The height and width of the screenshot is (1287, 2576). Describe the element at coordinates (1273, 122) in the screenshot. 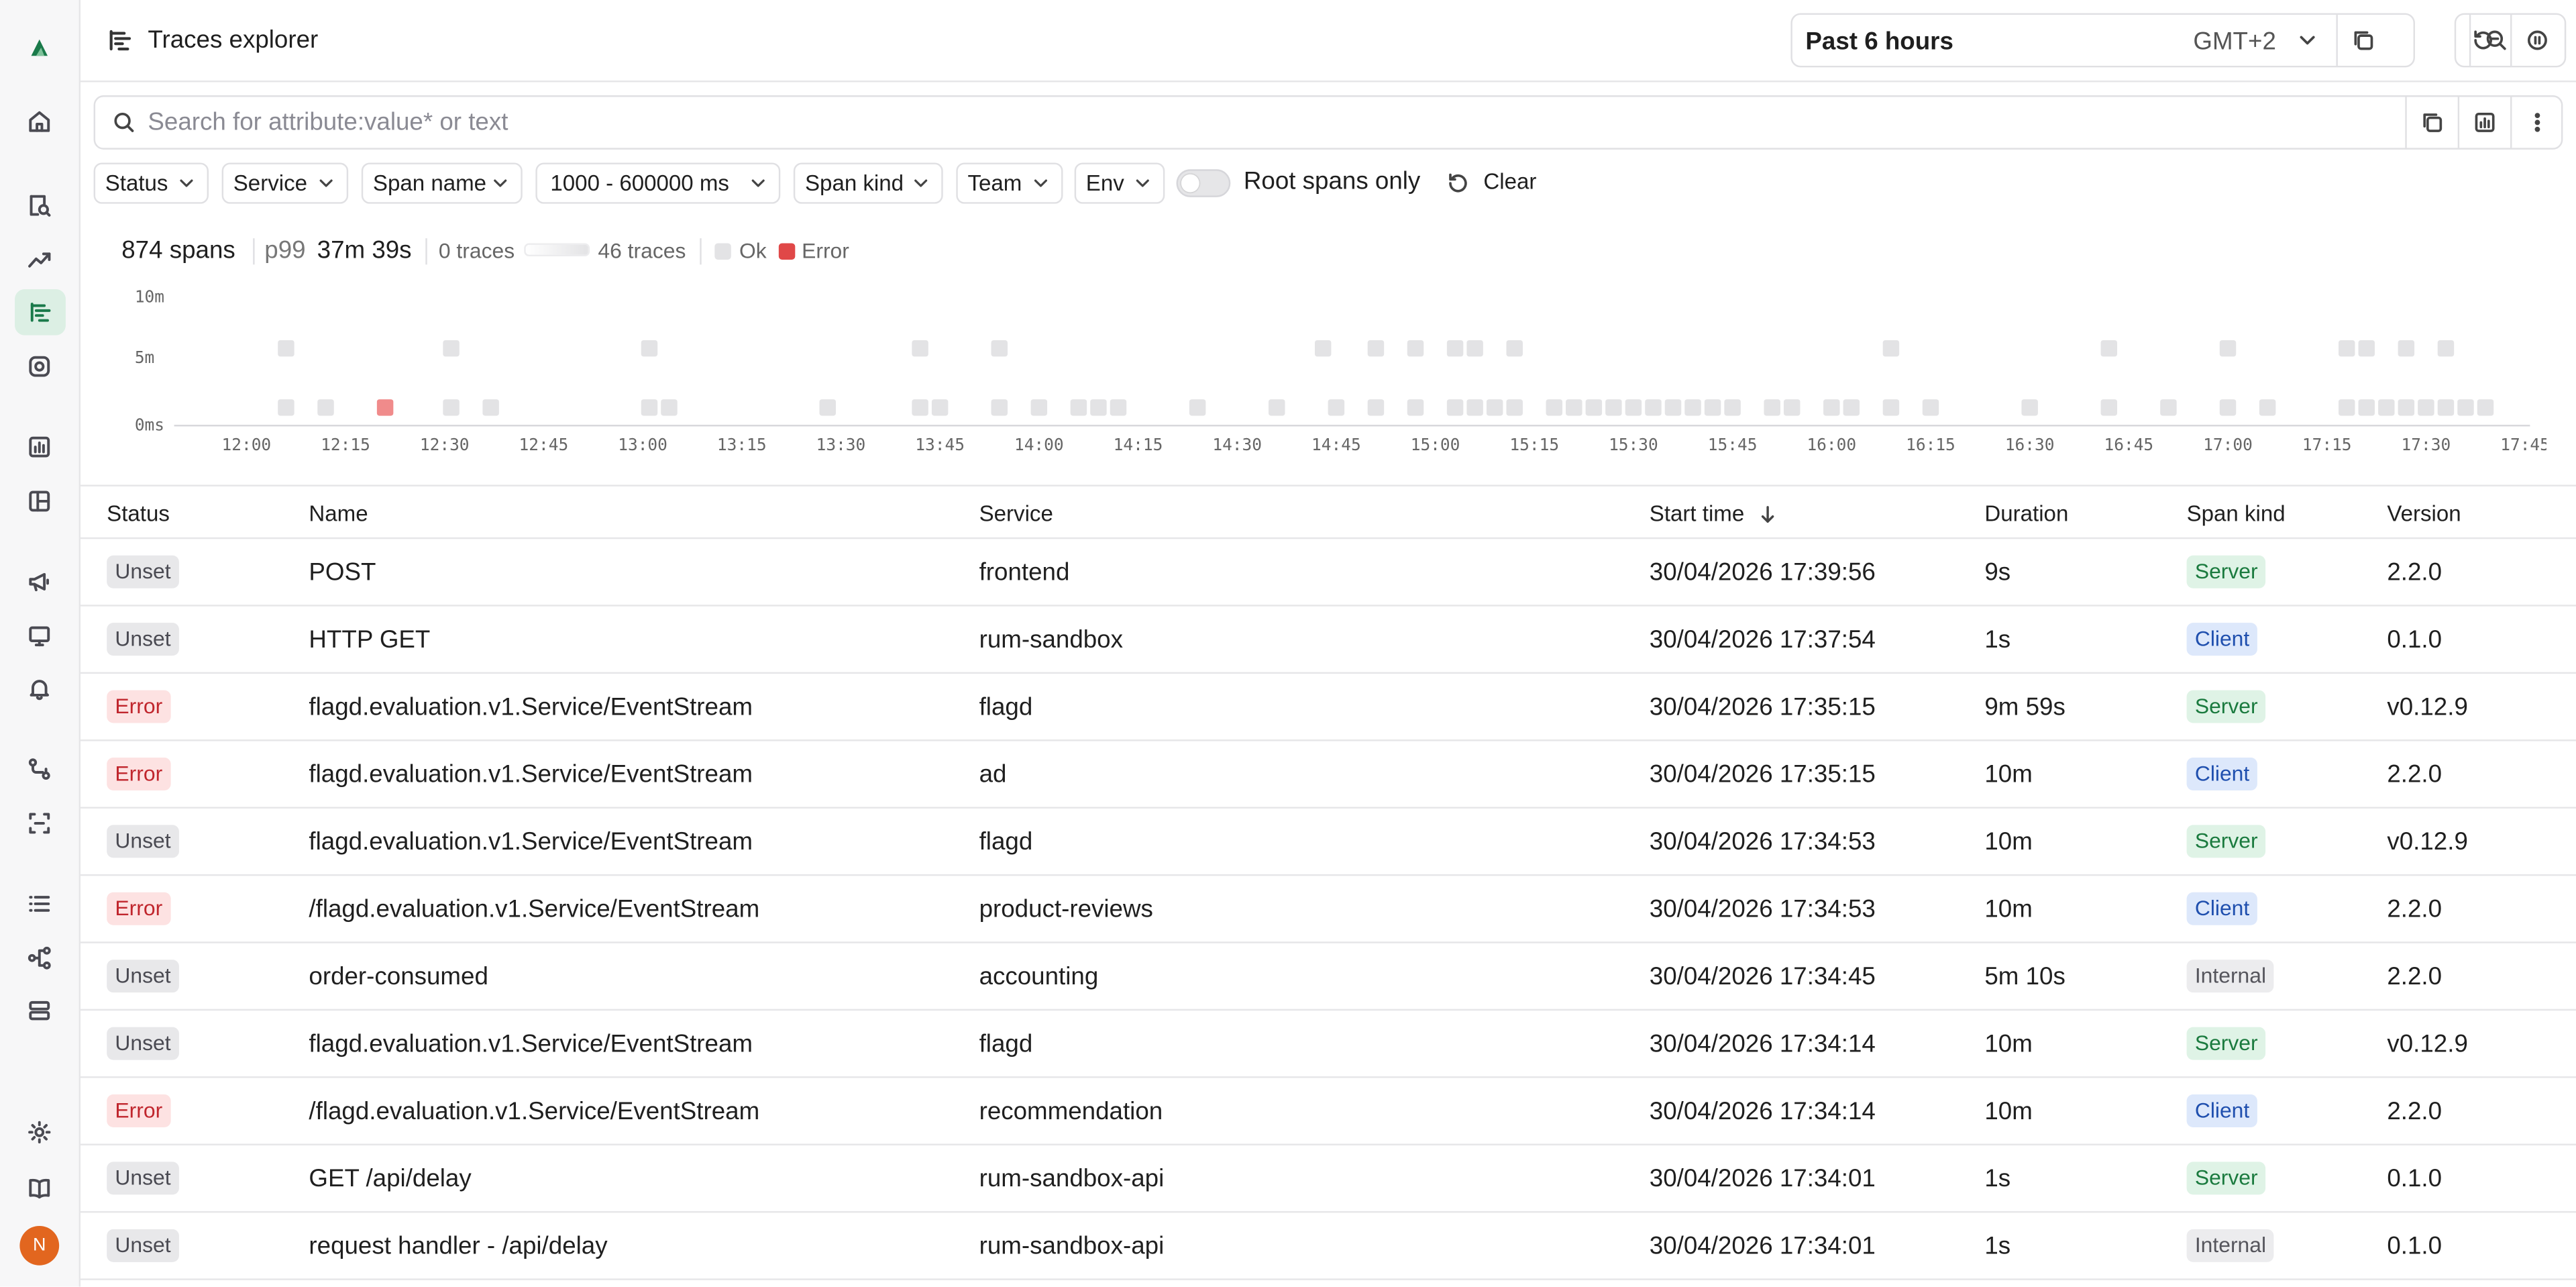

I see `search-input` at that location.